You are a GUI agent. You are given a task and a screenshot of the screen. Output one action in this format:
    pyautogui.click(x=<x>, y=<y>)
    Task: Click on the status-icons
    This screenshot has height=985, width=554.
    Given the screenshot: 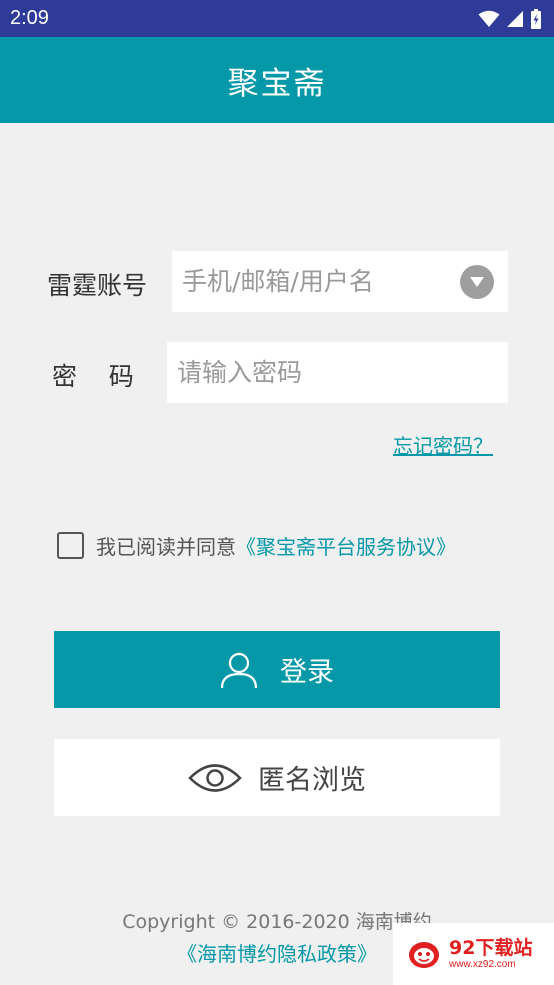 What is the action you would take?
    pyautogui.click(x=510, y=18)
    